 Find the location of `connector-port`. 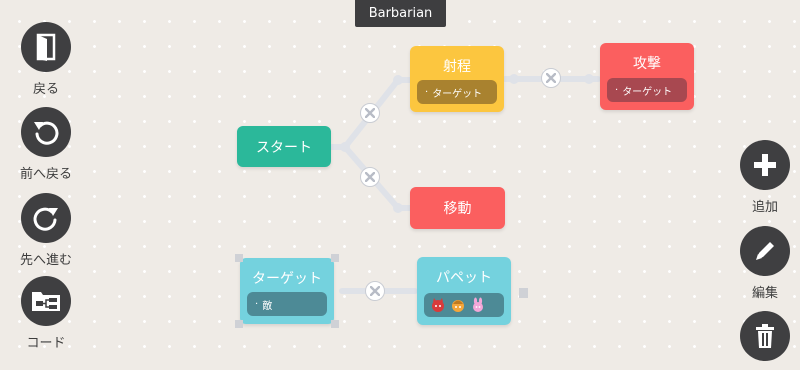

connector-port is located at coordinates (523, 293).